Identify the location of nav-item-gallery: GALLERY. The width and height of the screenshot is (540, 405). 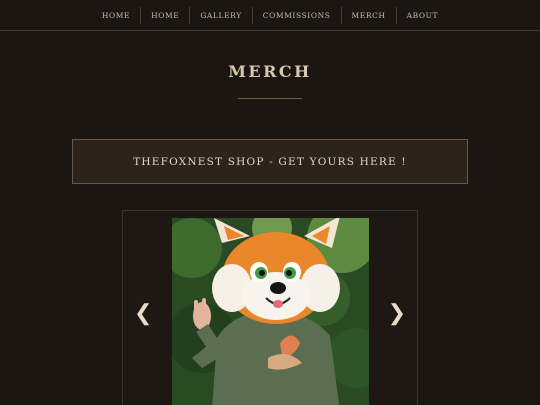
(220, 15).